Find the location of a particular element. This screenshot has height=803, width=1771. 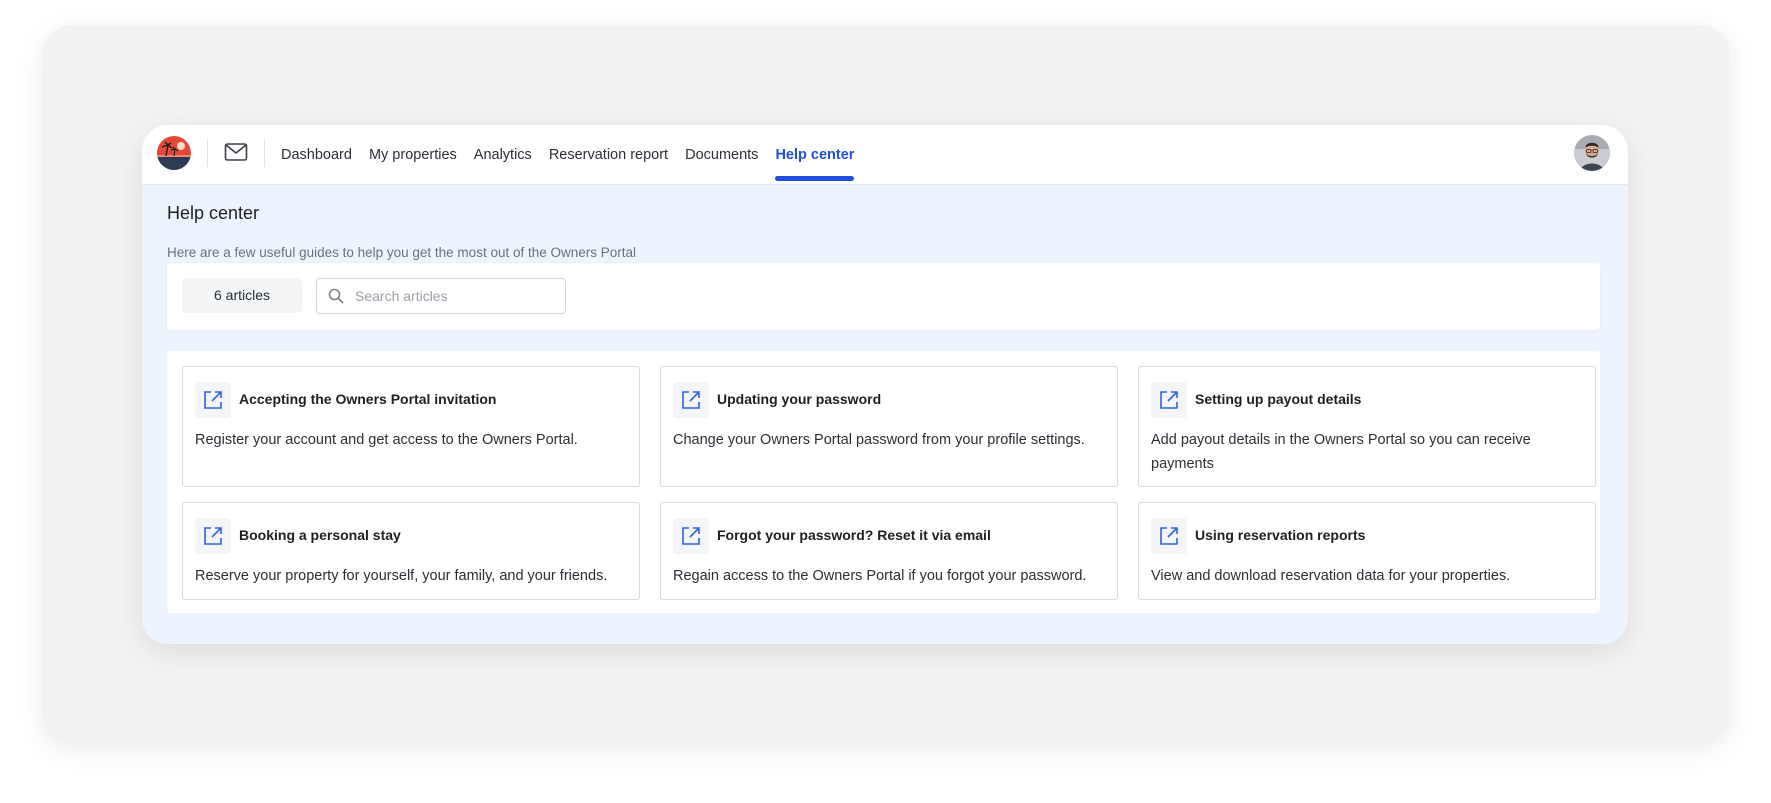

articles-toolbar: 6 articles is located at coordinates (883, 296).